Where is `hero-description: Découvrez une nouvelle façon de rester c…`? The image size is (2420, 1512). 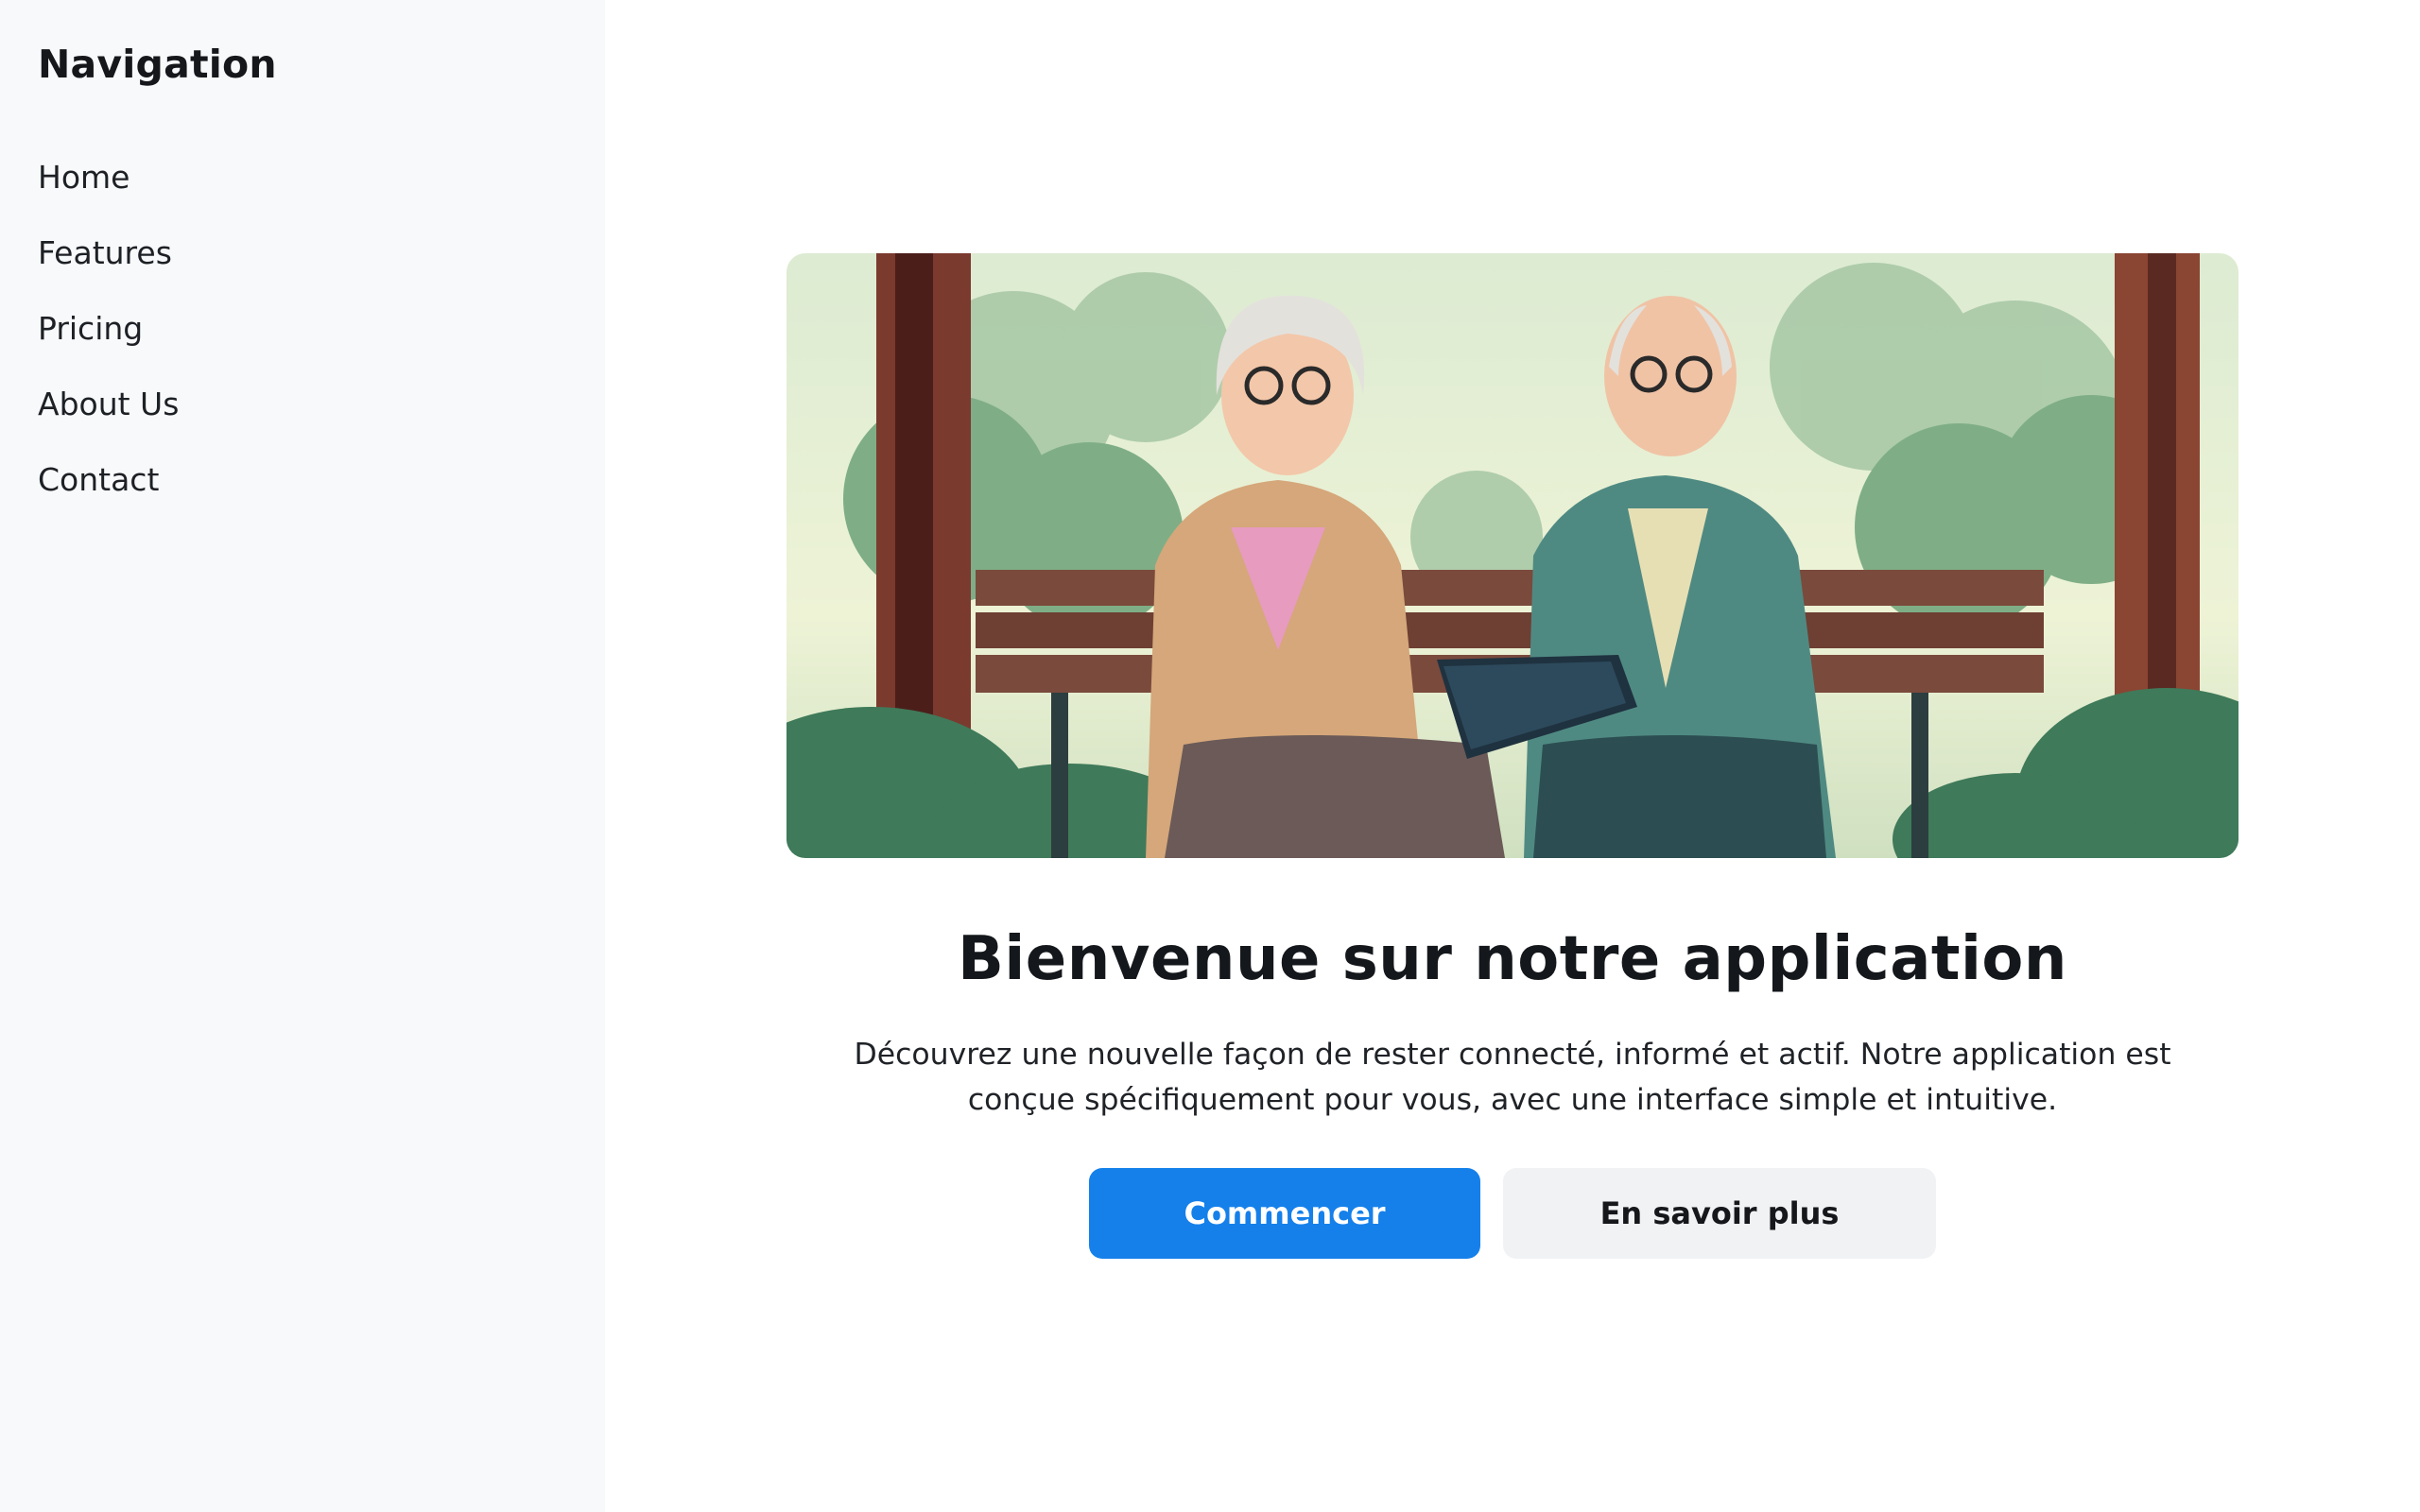
hero-description: Découvrez une nouvelle façon de rester c… is located at coordinates (1512, 1077).